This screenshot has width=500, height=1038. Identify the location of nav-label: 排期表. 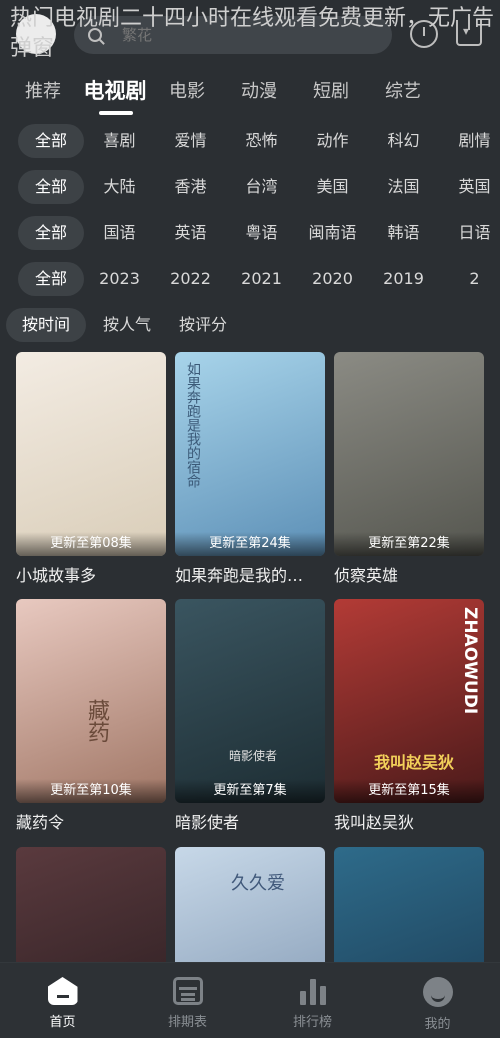
(187, 1022).